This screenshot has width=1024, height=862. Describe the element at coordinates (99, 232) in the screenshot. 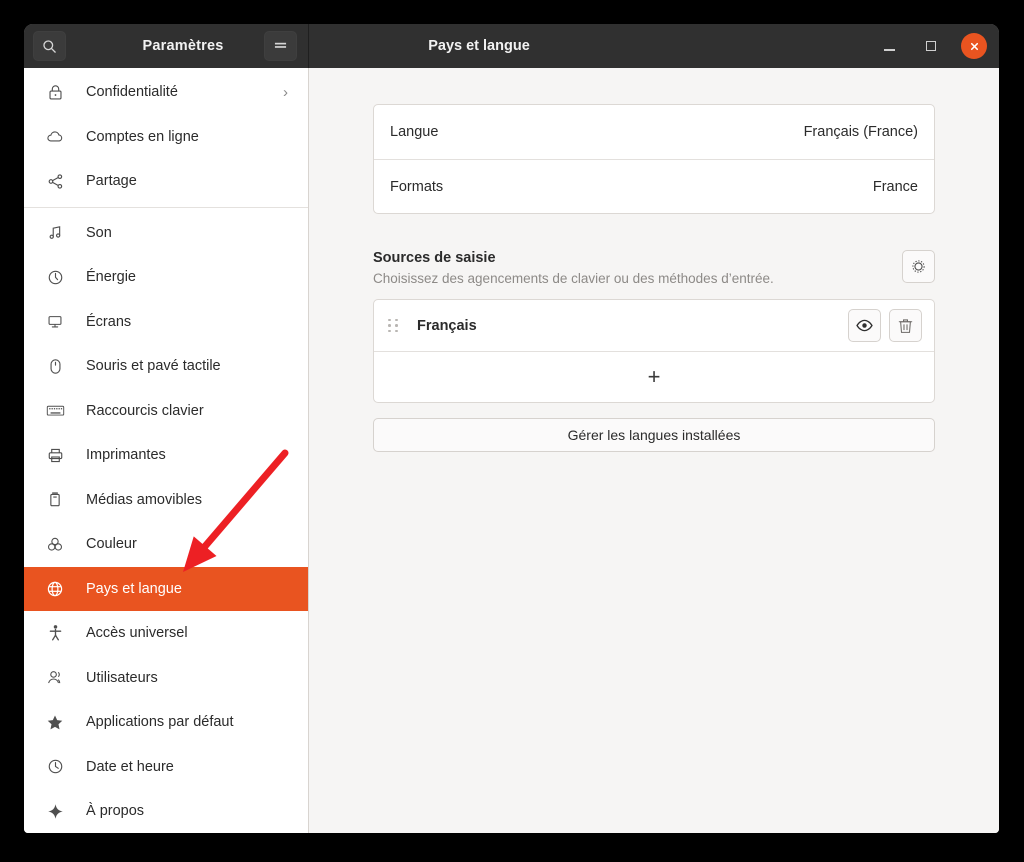

I see `sidebar-item-label: Son` at that location.